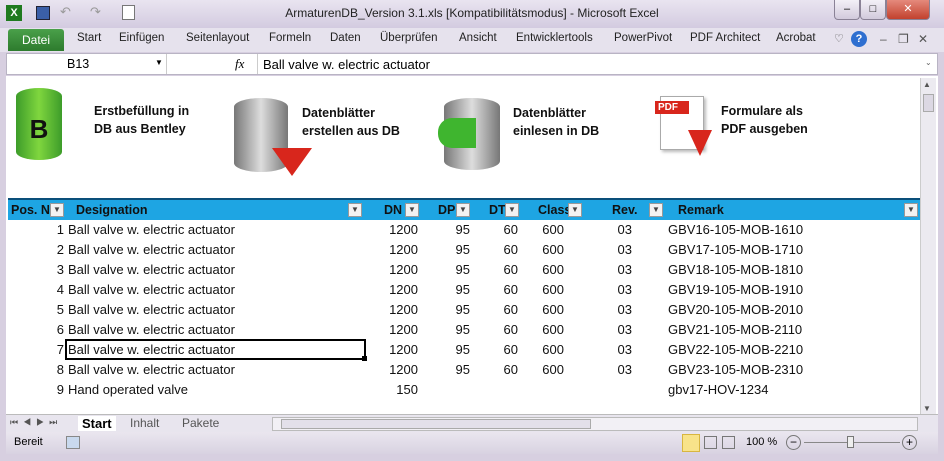 This screenshot has width=944, height=461. What do you see at coordinates (793, 249) in the screenshot?
I see `cell-remark: GBV17-105-MOB-1710` at bounding box center [793, 249].